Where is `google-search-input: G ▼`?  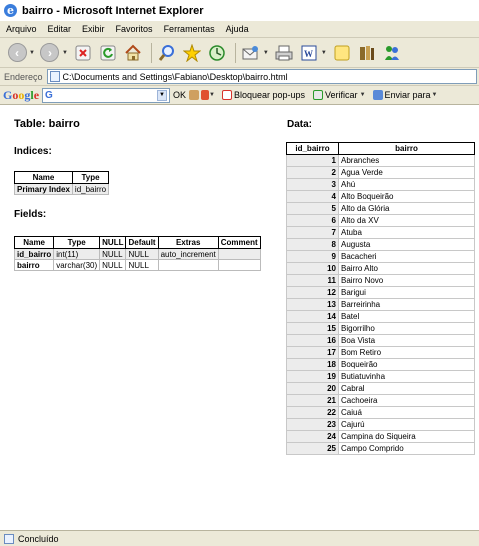 google-search-input: G ▼ is located at coordinates (106, 95).